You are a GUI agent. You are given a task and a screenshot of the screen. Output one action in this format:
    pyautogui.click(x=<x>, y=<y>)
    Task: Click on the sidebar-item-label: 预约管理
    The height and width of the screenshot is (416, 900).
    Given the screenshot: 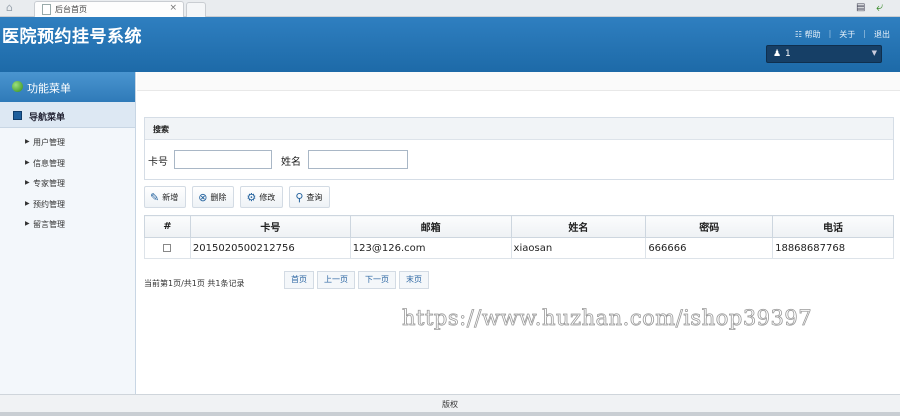 What is the action you would take?
    pyautogui.click(x=49, y=204)
    